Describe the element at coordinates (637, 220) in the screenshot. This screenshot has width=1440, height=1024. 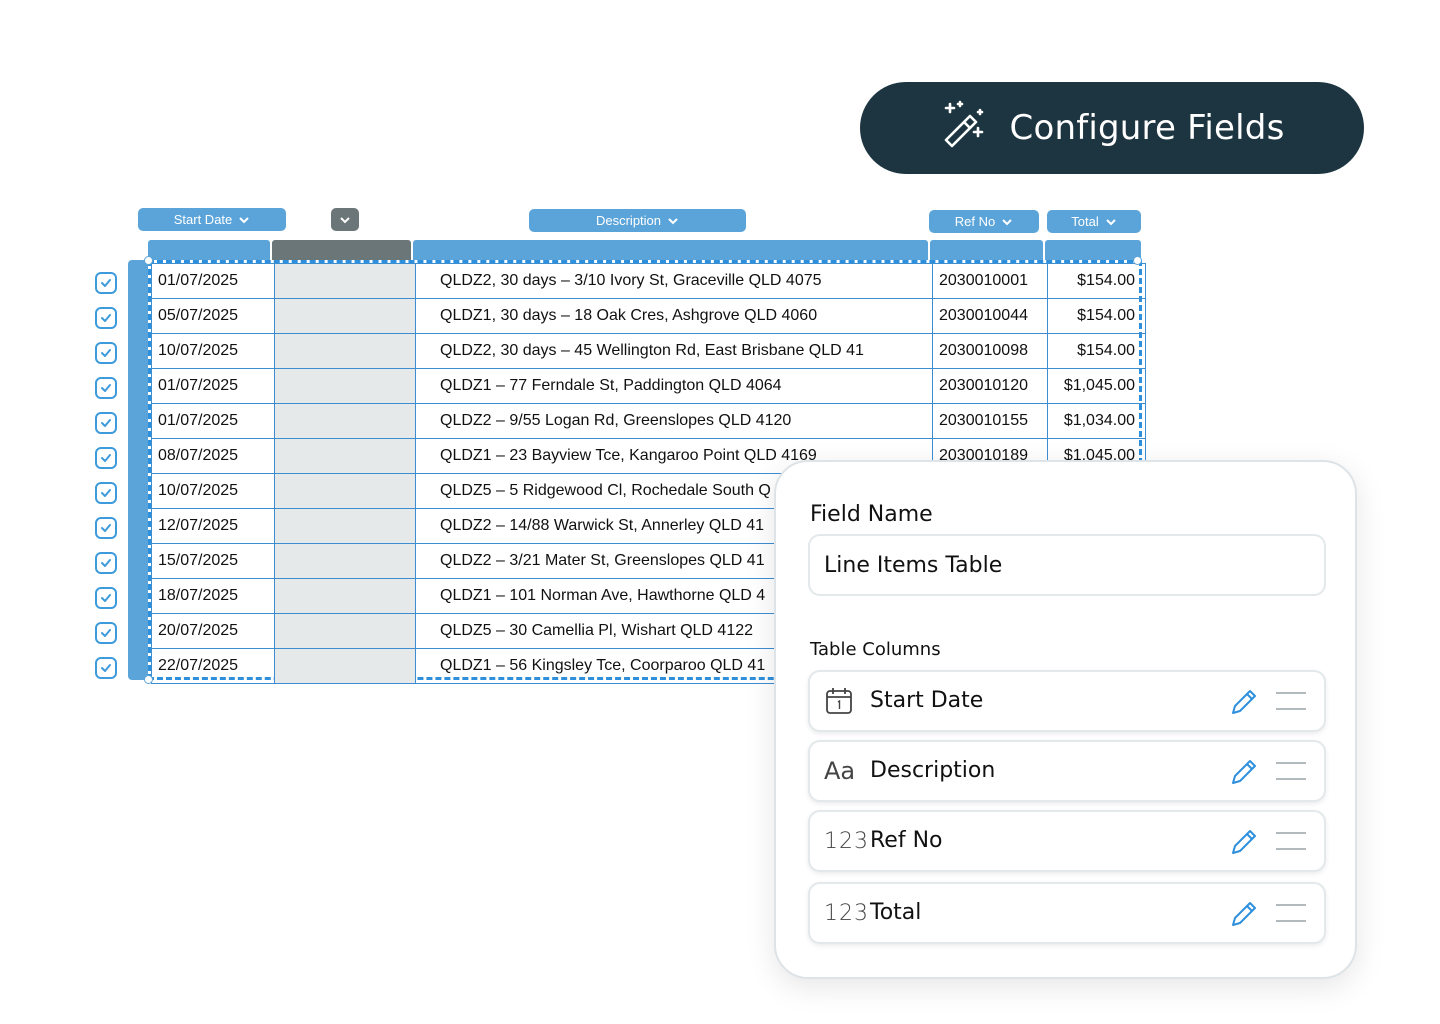
I see `column-chip-description: Description` at that location.